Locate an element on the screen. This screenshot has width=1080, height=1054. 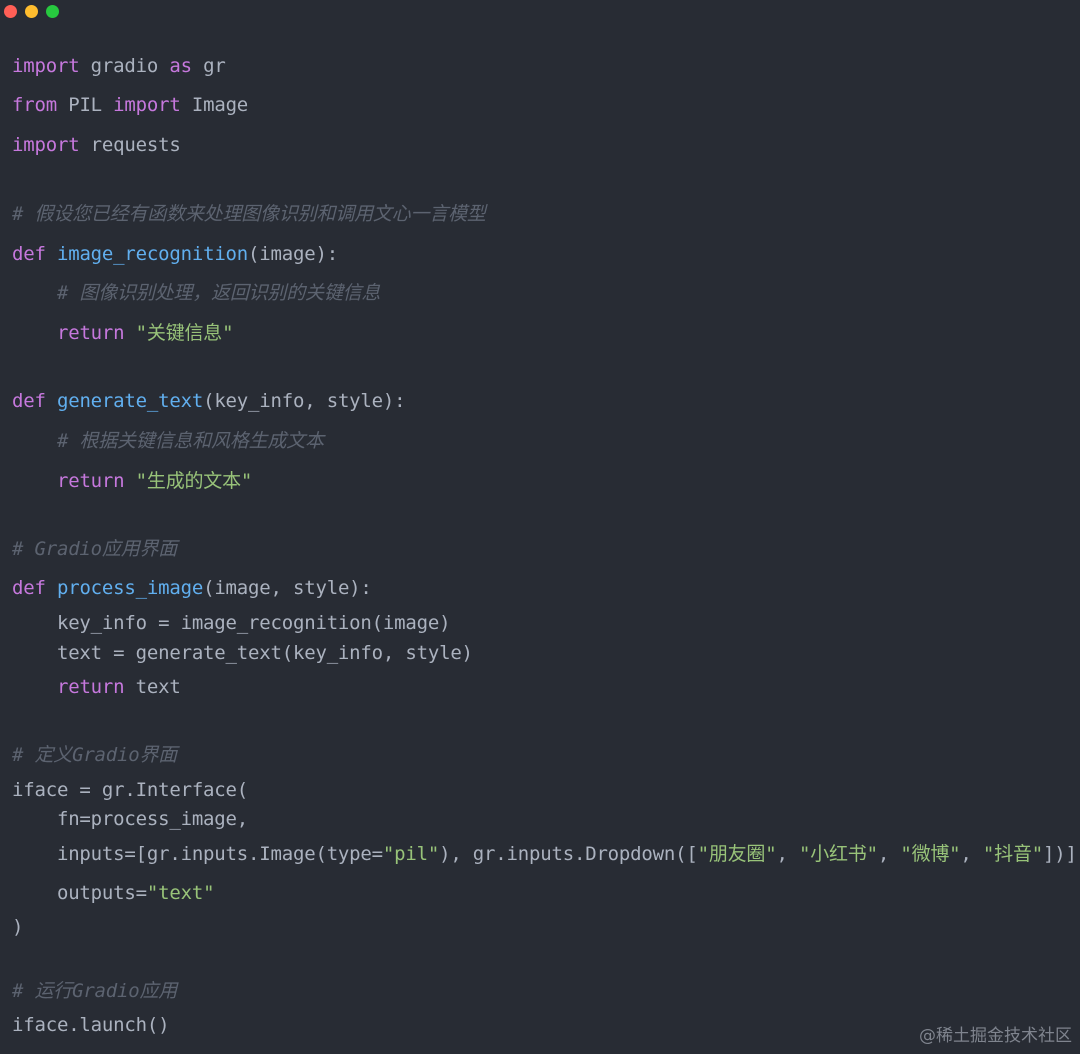
code-line: key_info = image_recognition(image) is located at coordinates (231, 623).